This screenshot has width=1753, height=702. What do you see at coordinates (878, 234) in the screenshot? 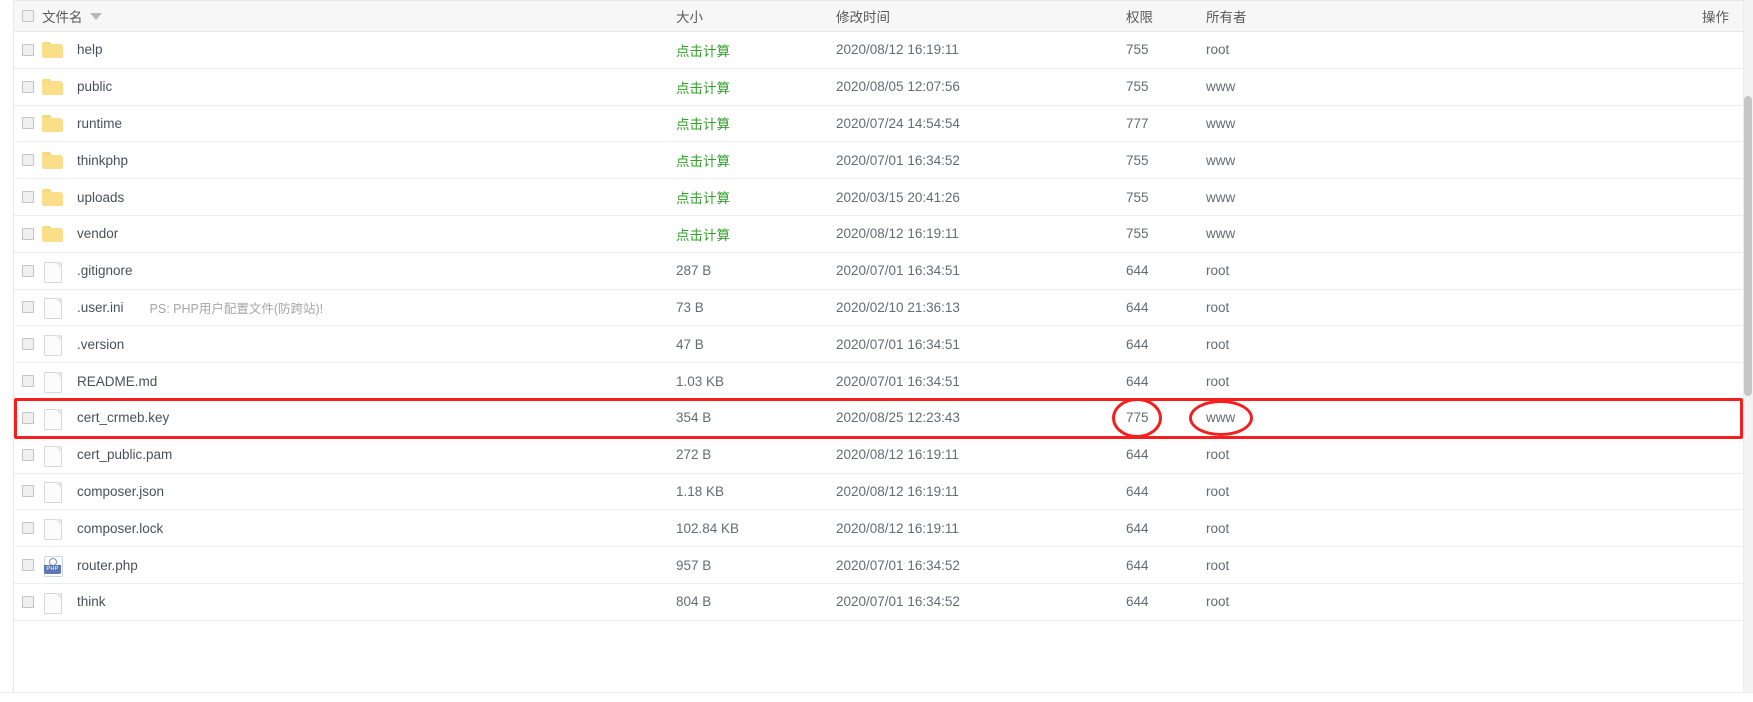
I see `table-row: vendor 点击计算 2020/08/12 16:19:11 755 www` at bounding box center [878, 234].